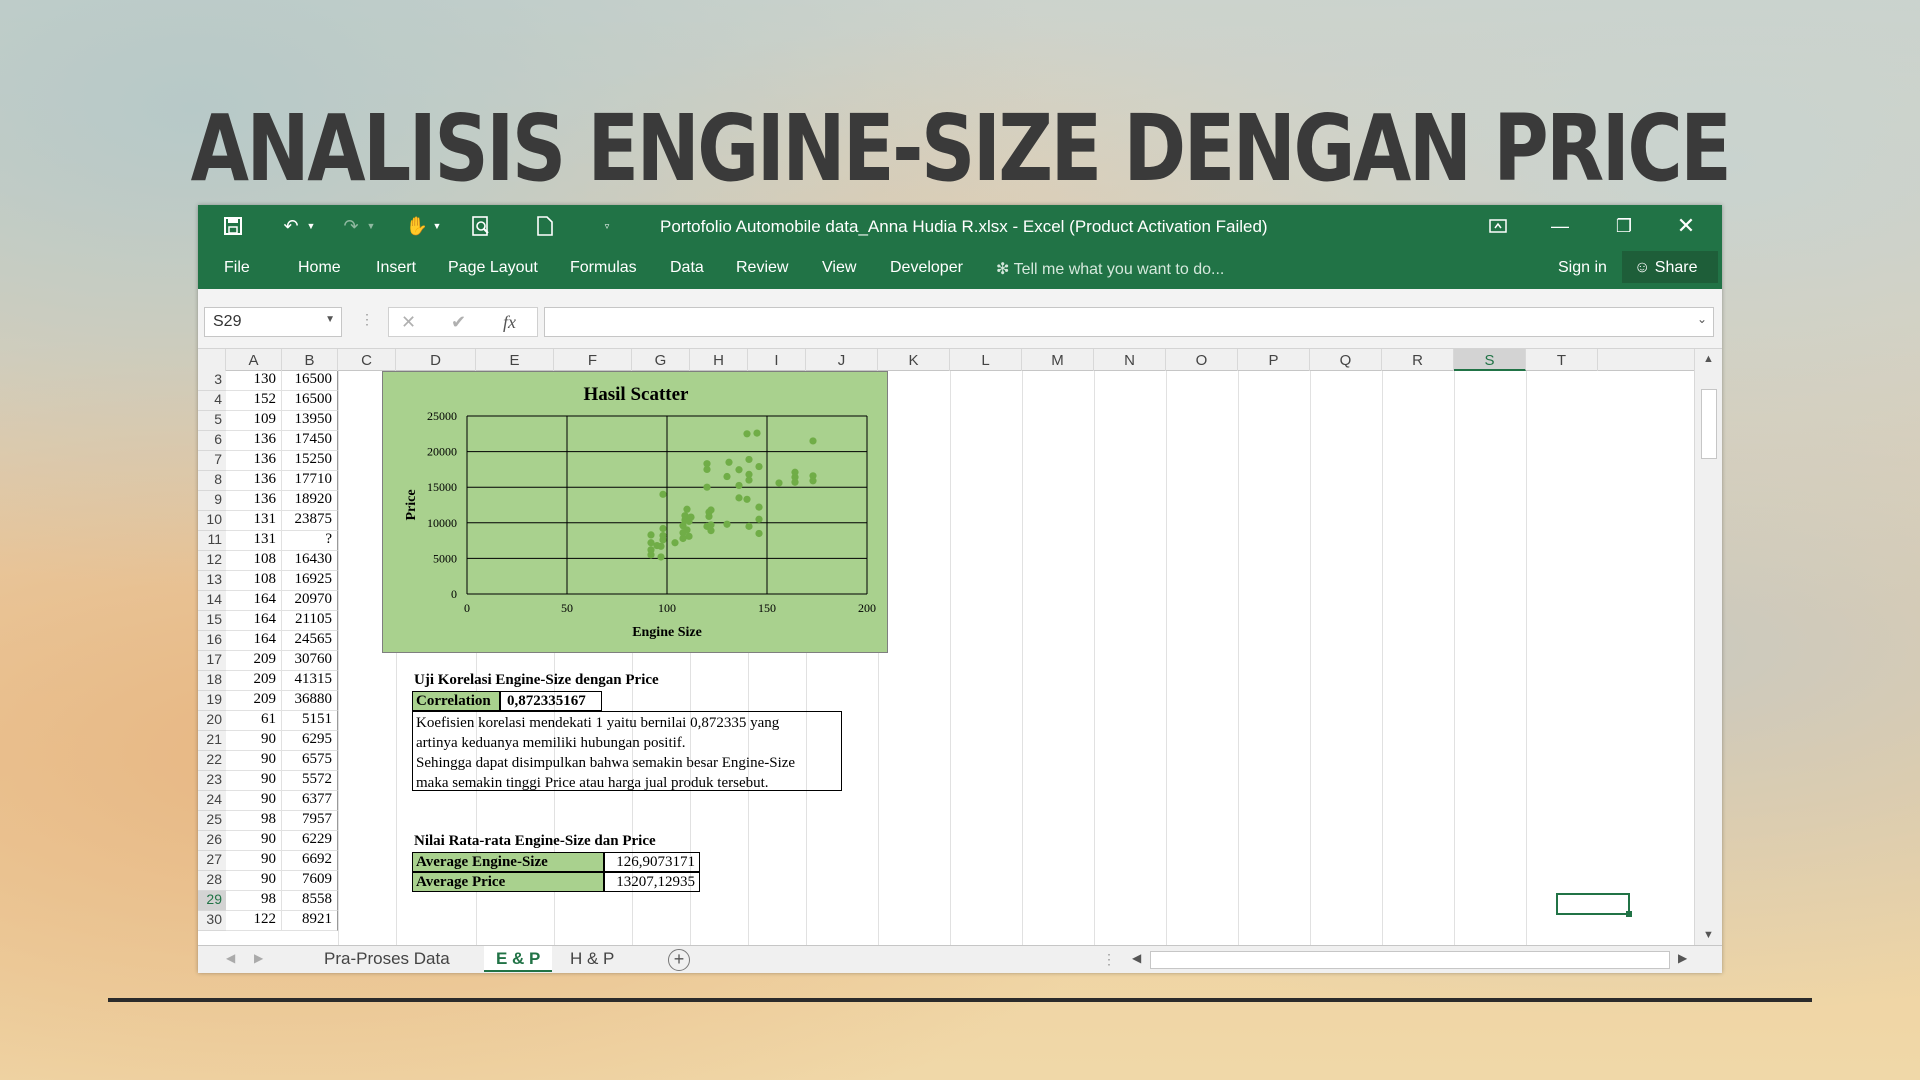 The height and width of the screenshot is (1080, 1920). I want to click on sheet-tab-e-p: E & P, so click(518, 959).